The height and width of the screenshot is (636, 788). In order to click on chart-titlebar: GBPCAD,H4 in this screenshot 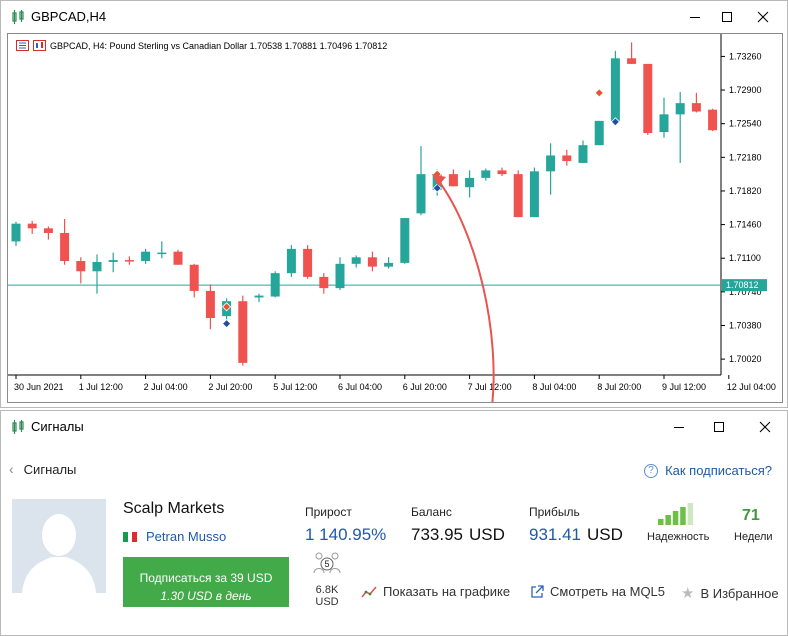, I will do `click(394, 17)`.